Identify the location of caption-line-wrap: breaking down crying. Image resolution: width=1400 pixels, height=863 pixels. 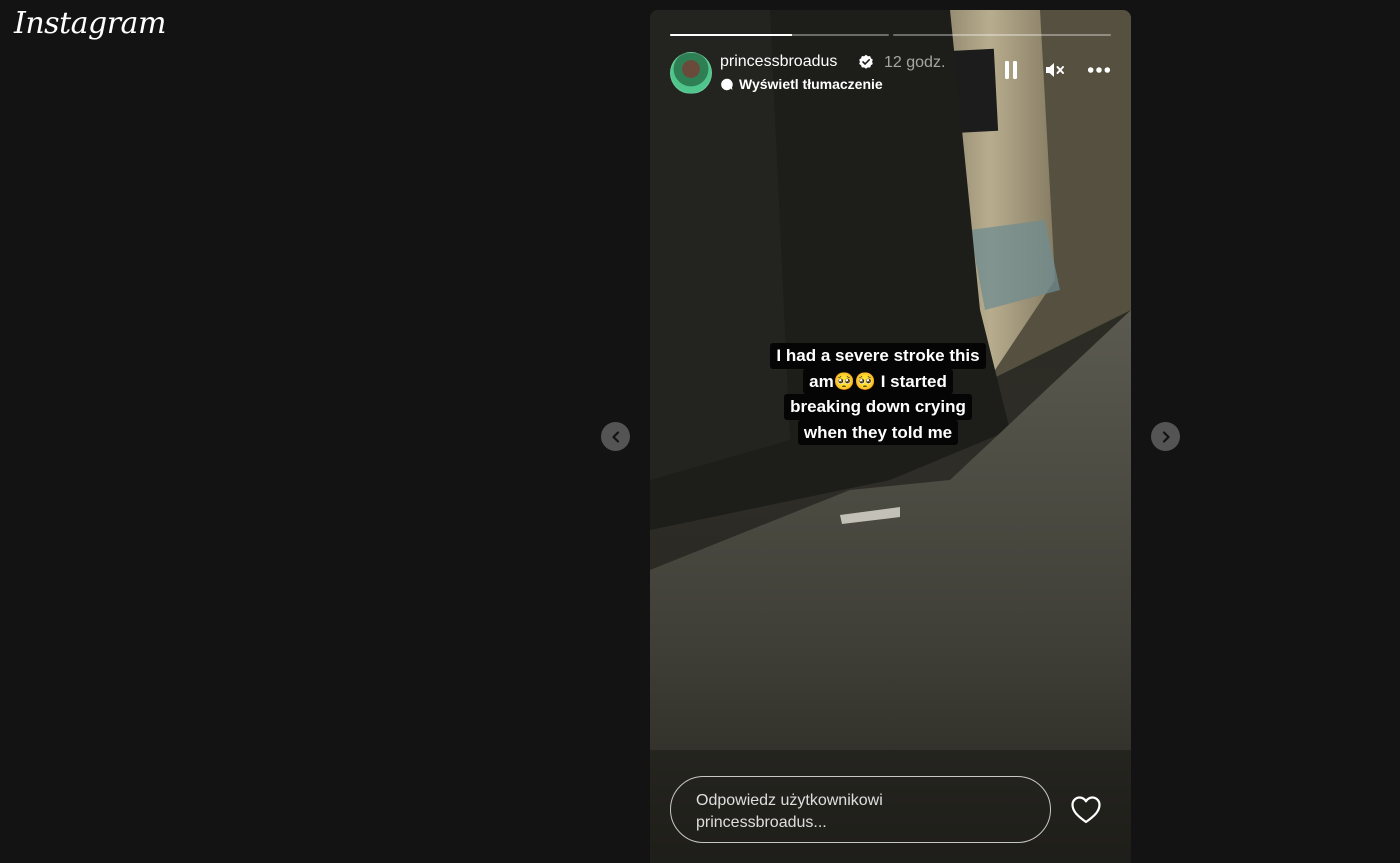
(878, 407).